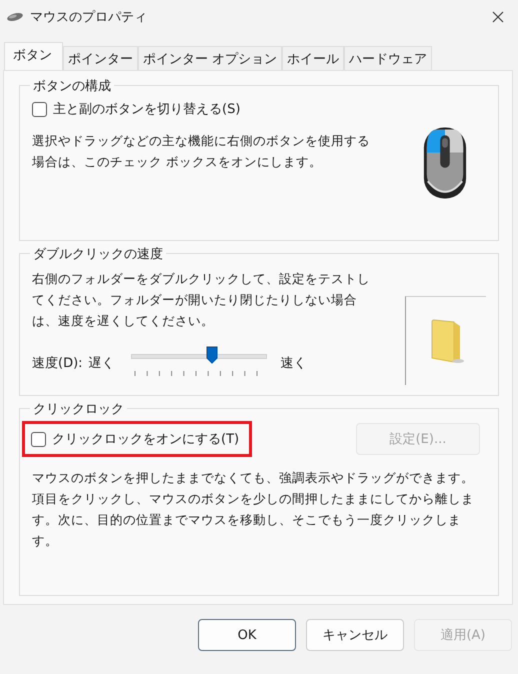 This screenshot has width=518, height=674. I want to click on group-title: ボタンの構成, so click(72, 86).